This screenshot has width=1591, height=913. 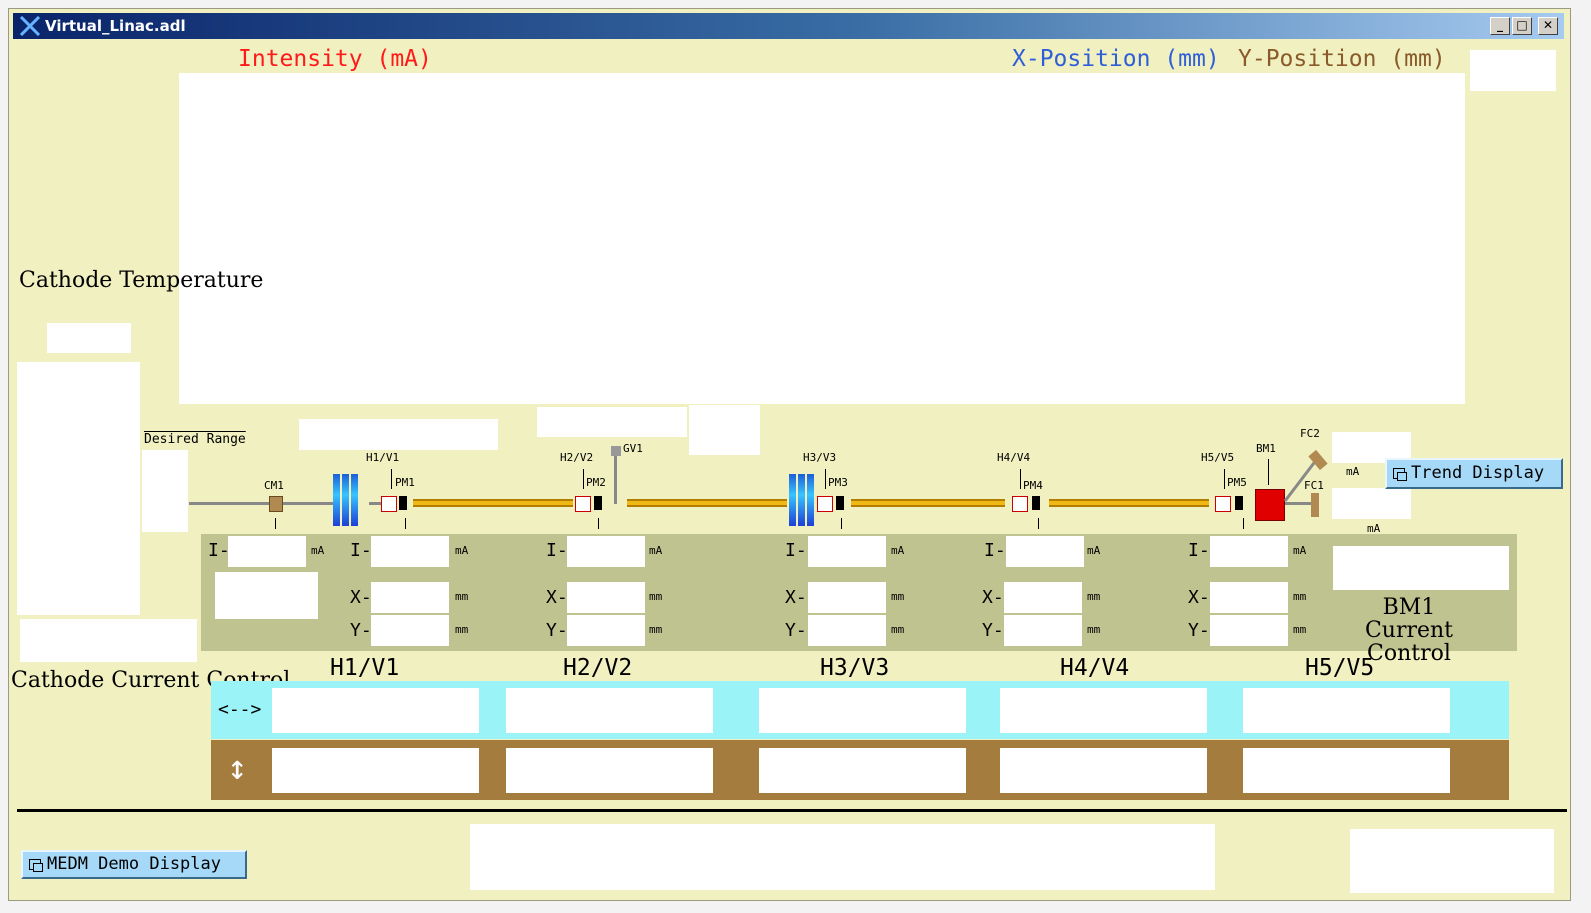 I want to click on pm4-x-unit: mm, so click(x=1094, y=596).